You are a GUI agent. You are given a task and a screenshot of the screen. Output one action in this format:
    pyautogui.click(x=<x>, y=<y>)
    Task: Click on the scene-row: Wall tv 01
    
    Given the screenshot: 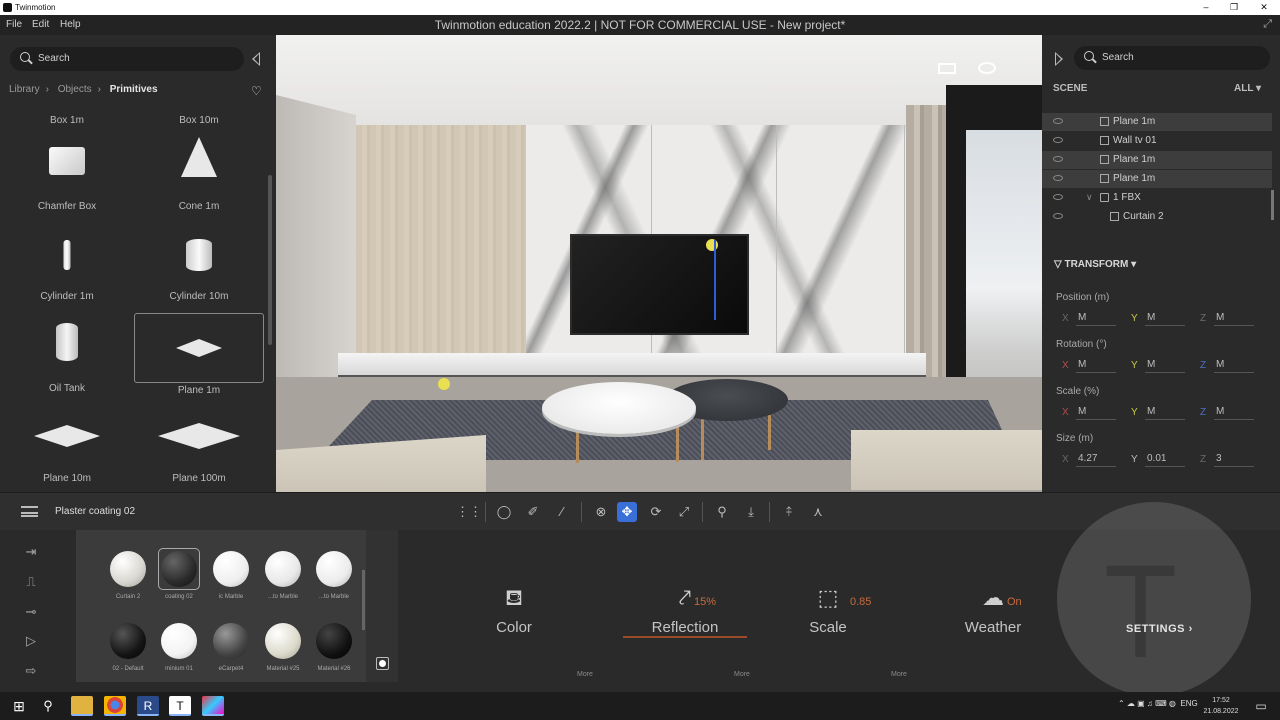 What is the action you would take?
    pyautogui.click(x=1157, y=141)
    